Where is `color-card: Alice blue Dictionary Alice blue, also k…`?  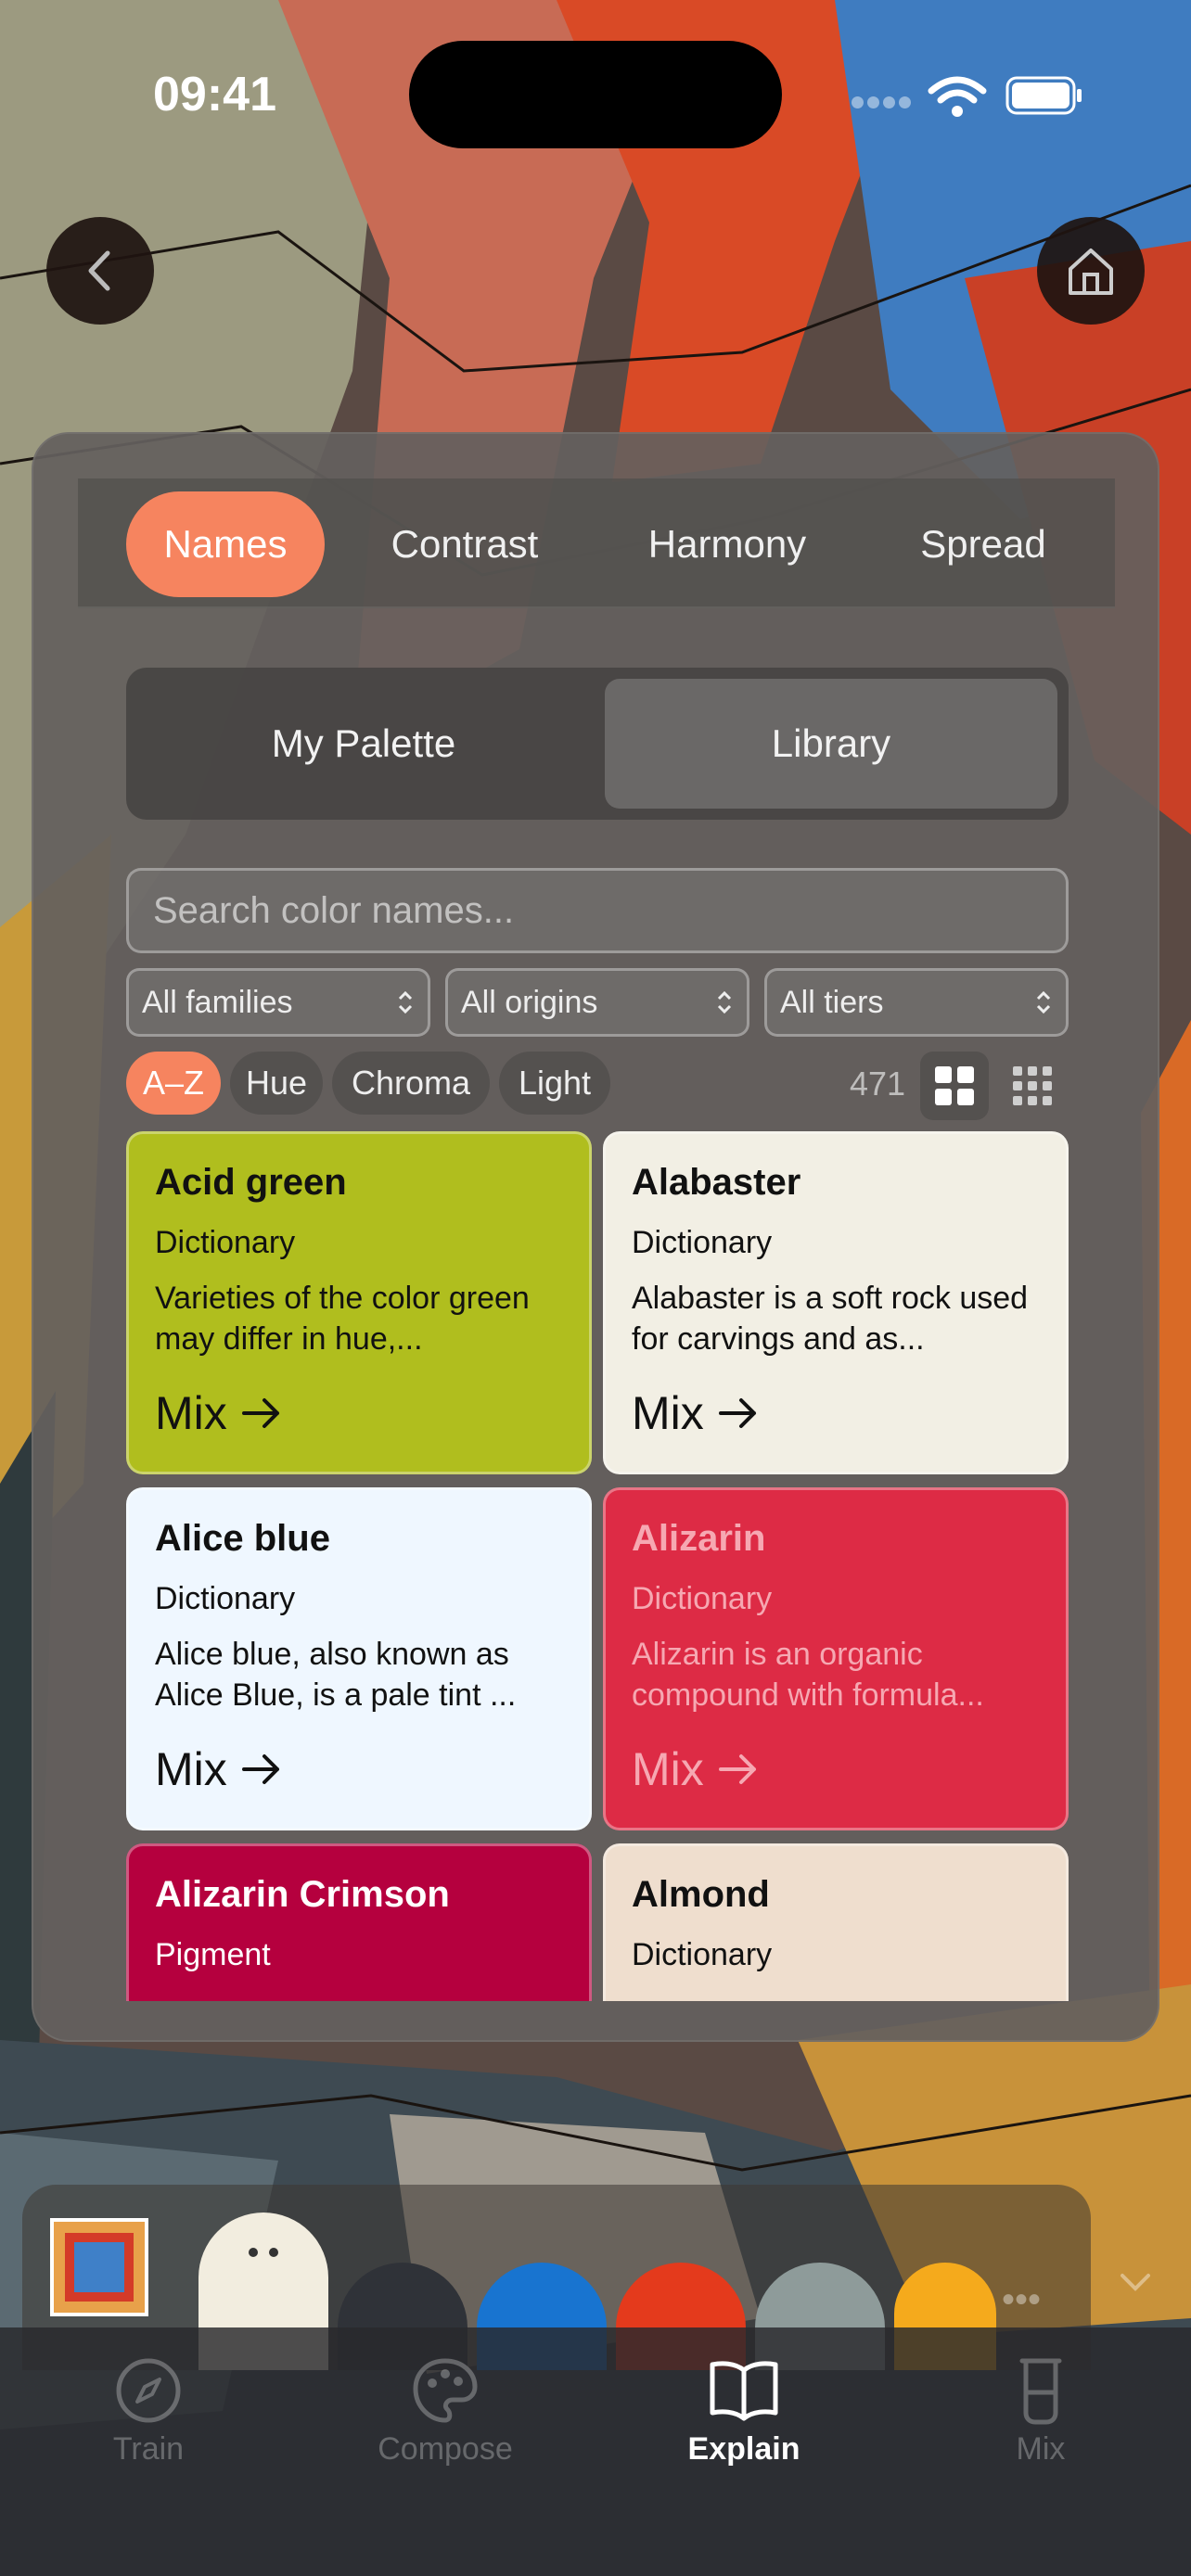
color-card: Alice blue Dictionary Alice blue, also k… is located at coordinates (359, 1659).